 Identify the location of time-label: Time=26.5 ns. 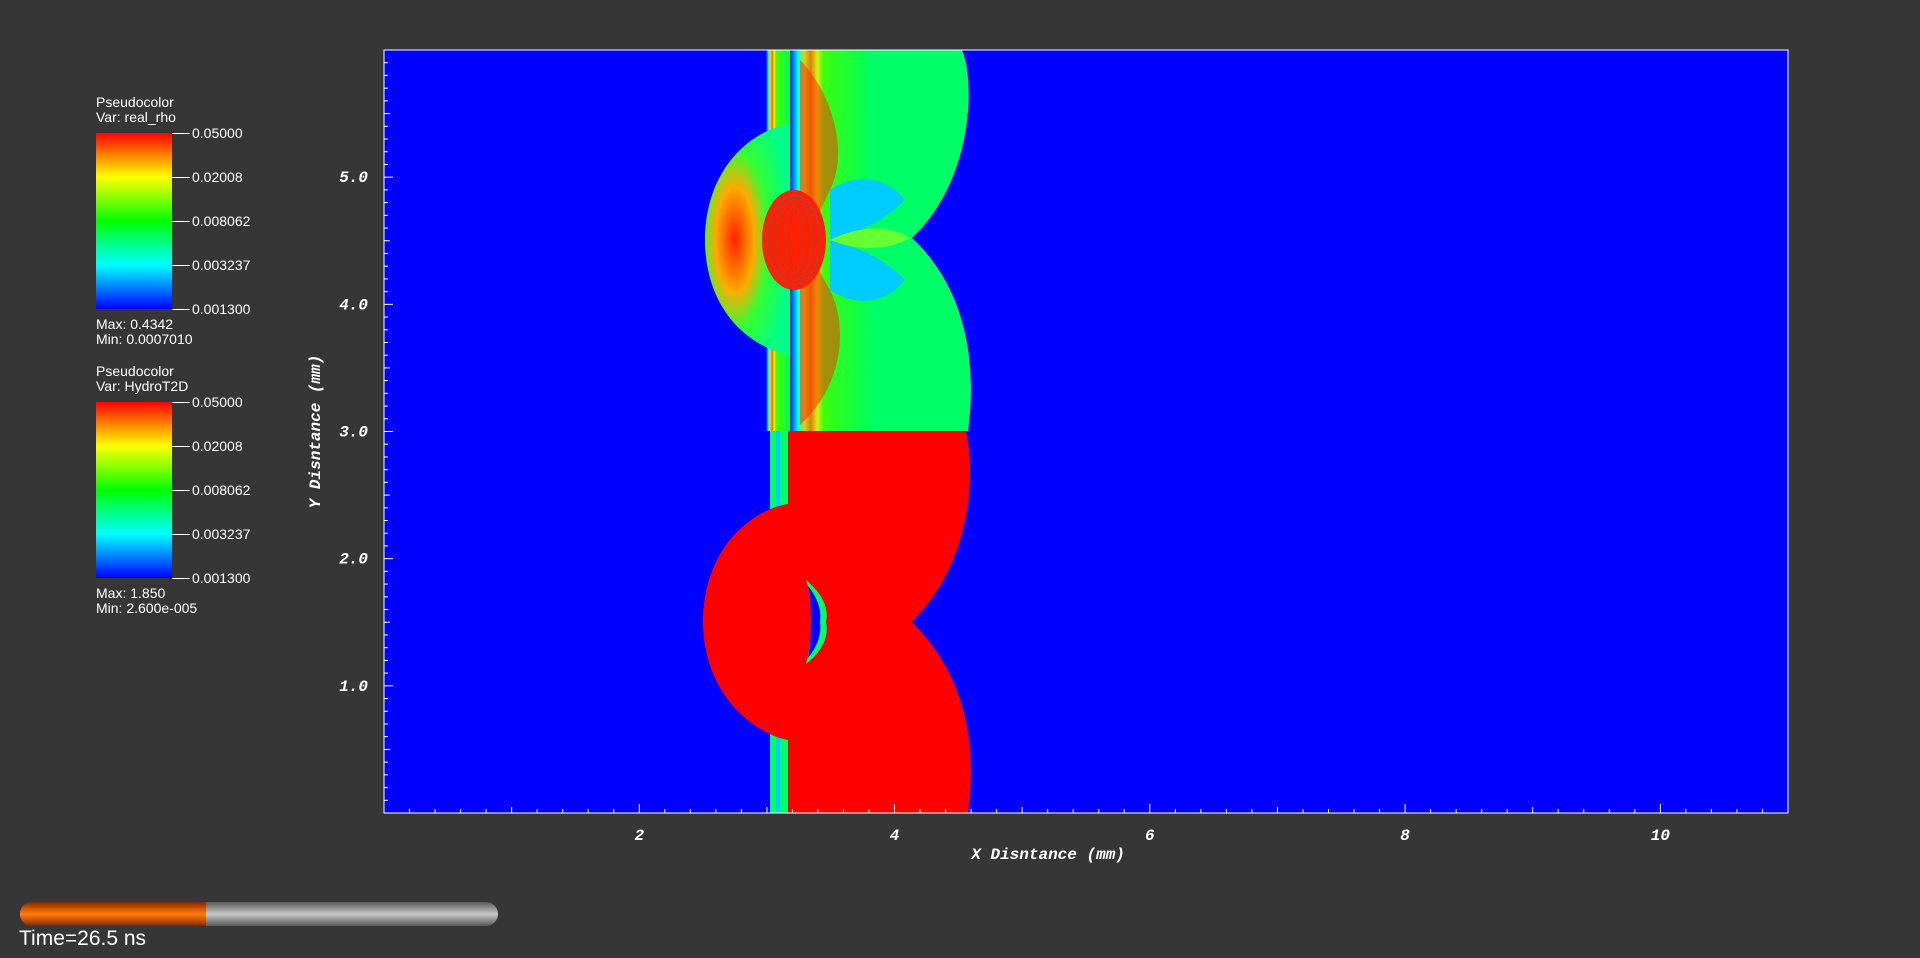
(83, 938).